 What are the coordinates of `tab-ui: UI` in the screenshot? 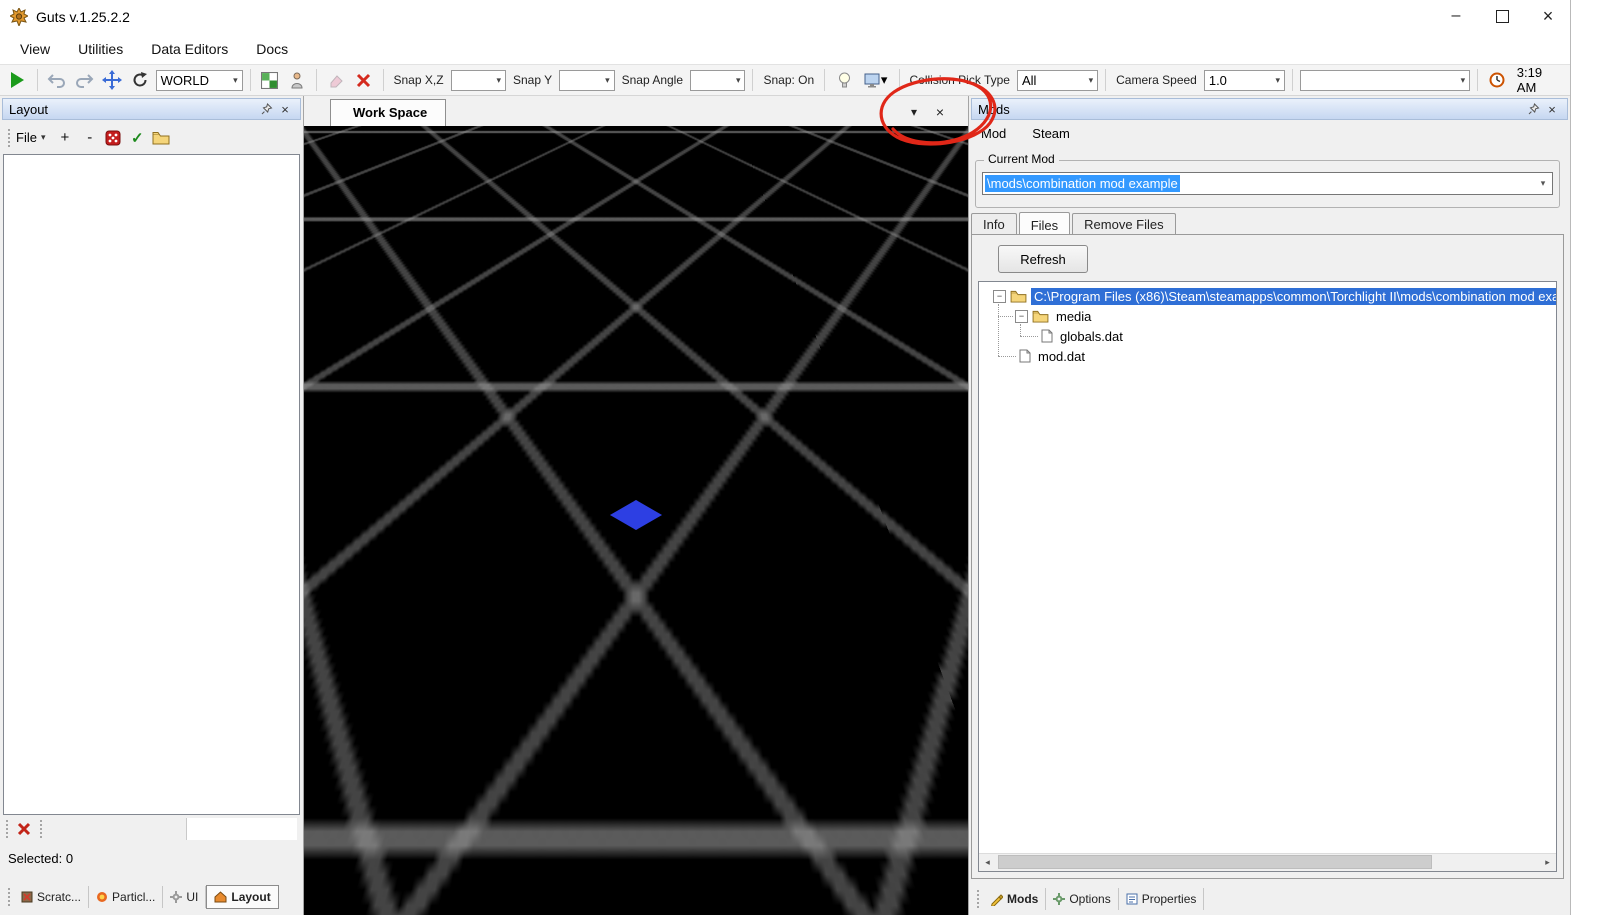 It's located at (185, 897).